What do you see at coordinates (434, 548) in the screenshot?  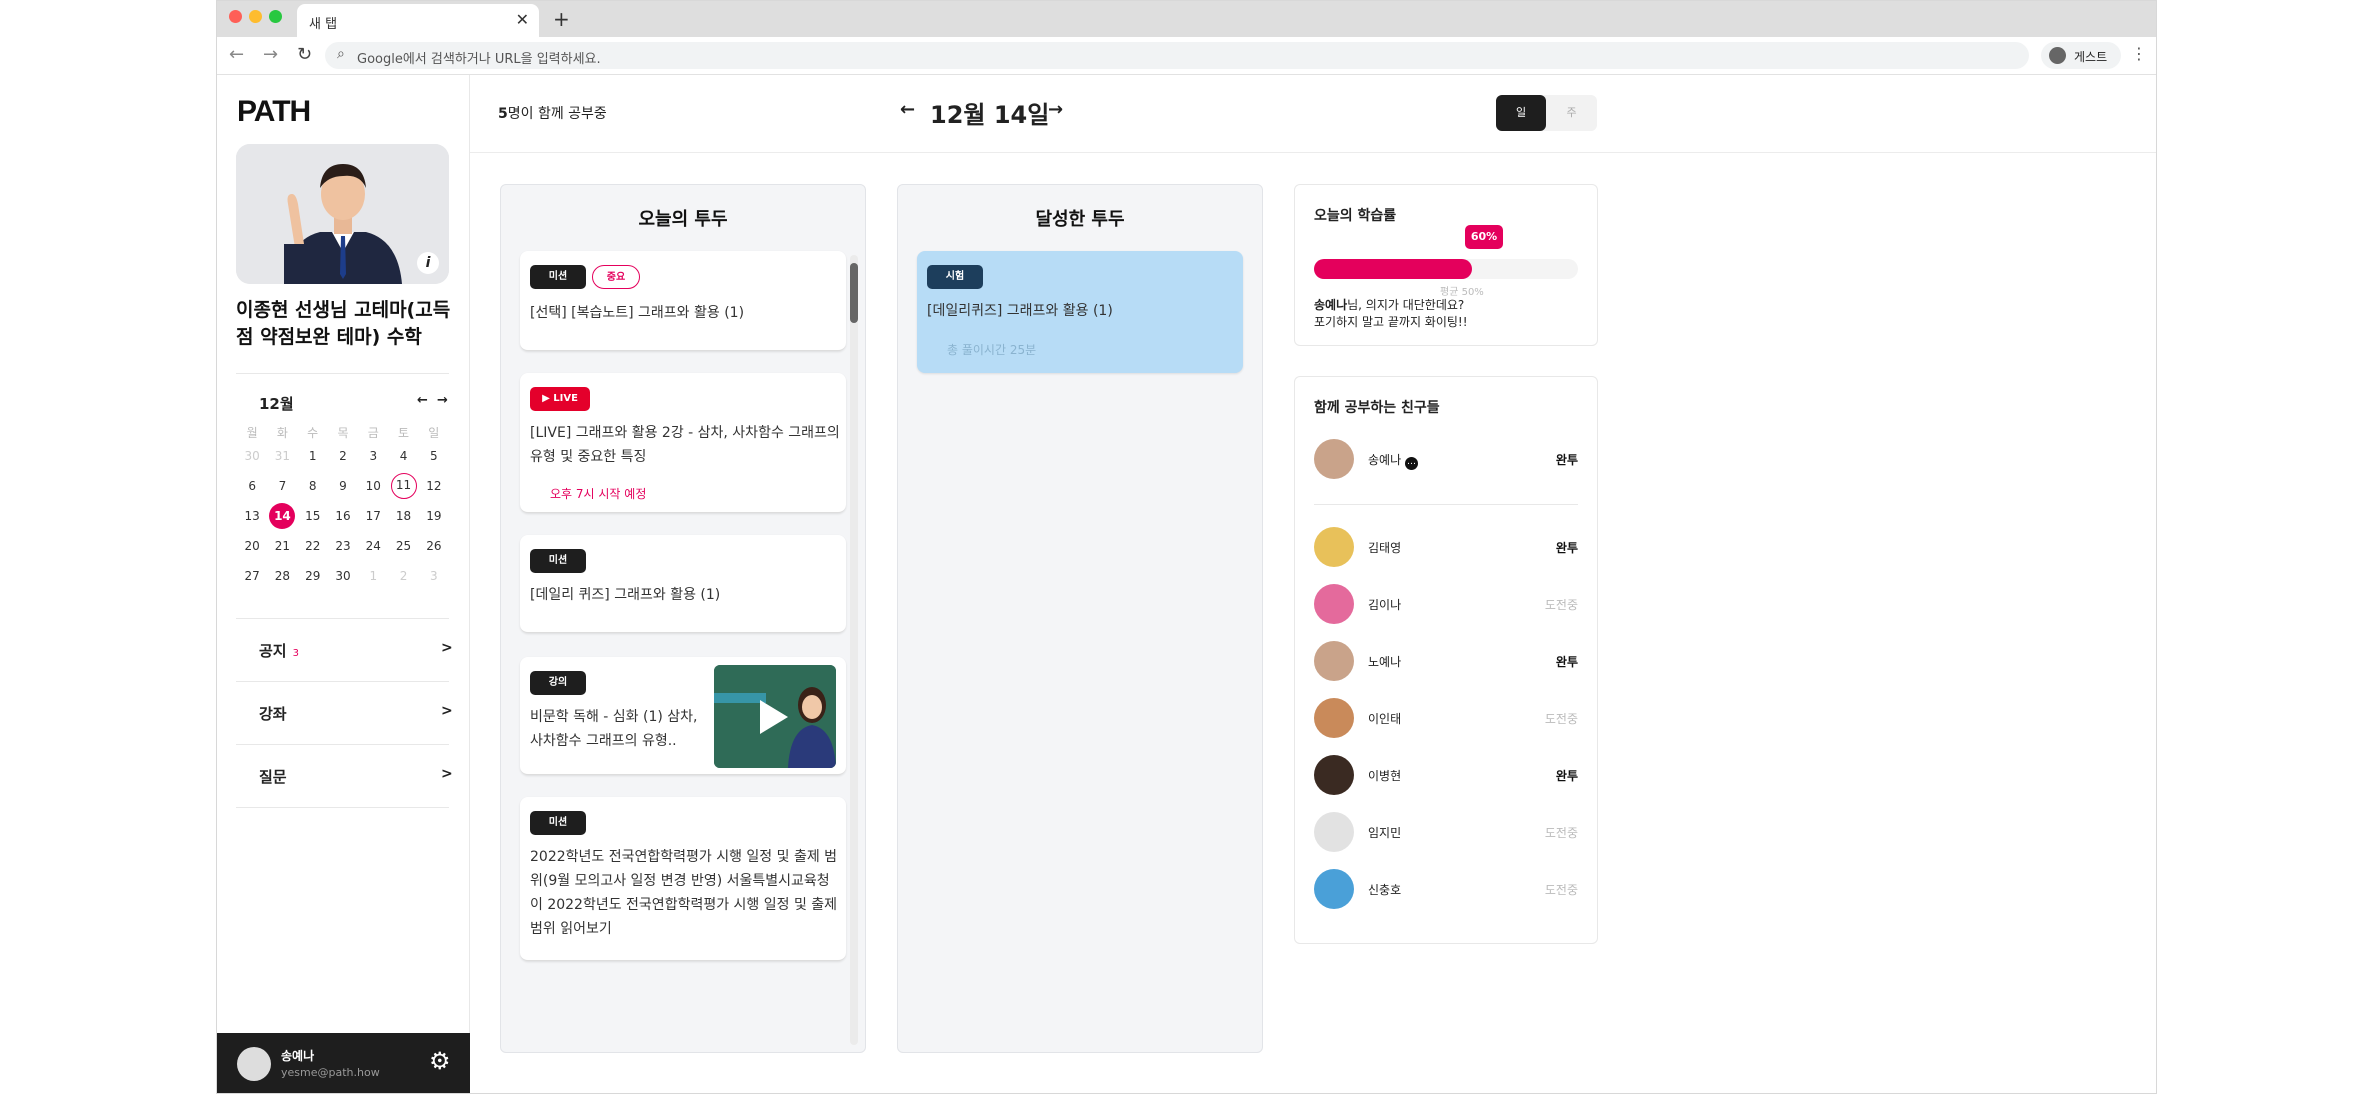 I see `calendar-day: 26` at bounding box center [434, 548].